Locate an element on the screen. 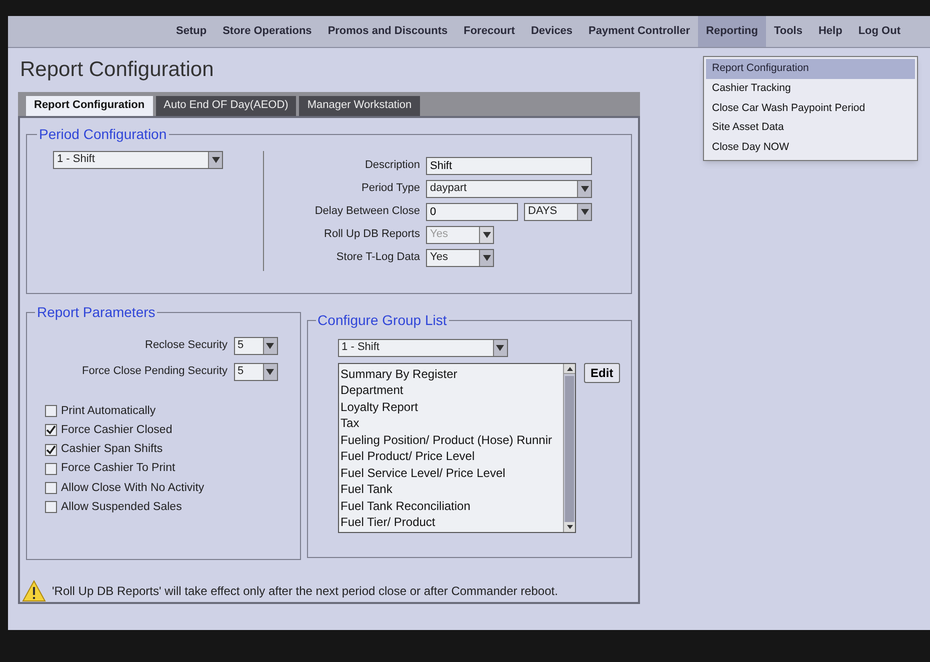  dropdown-item: Cashier Tracking is located at coordinates (810, 88).